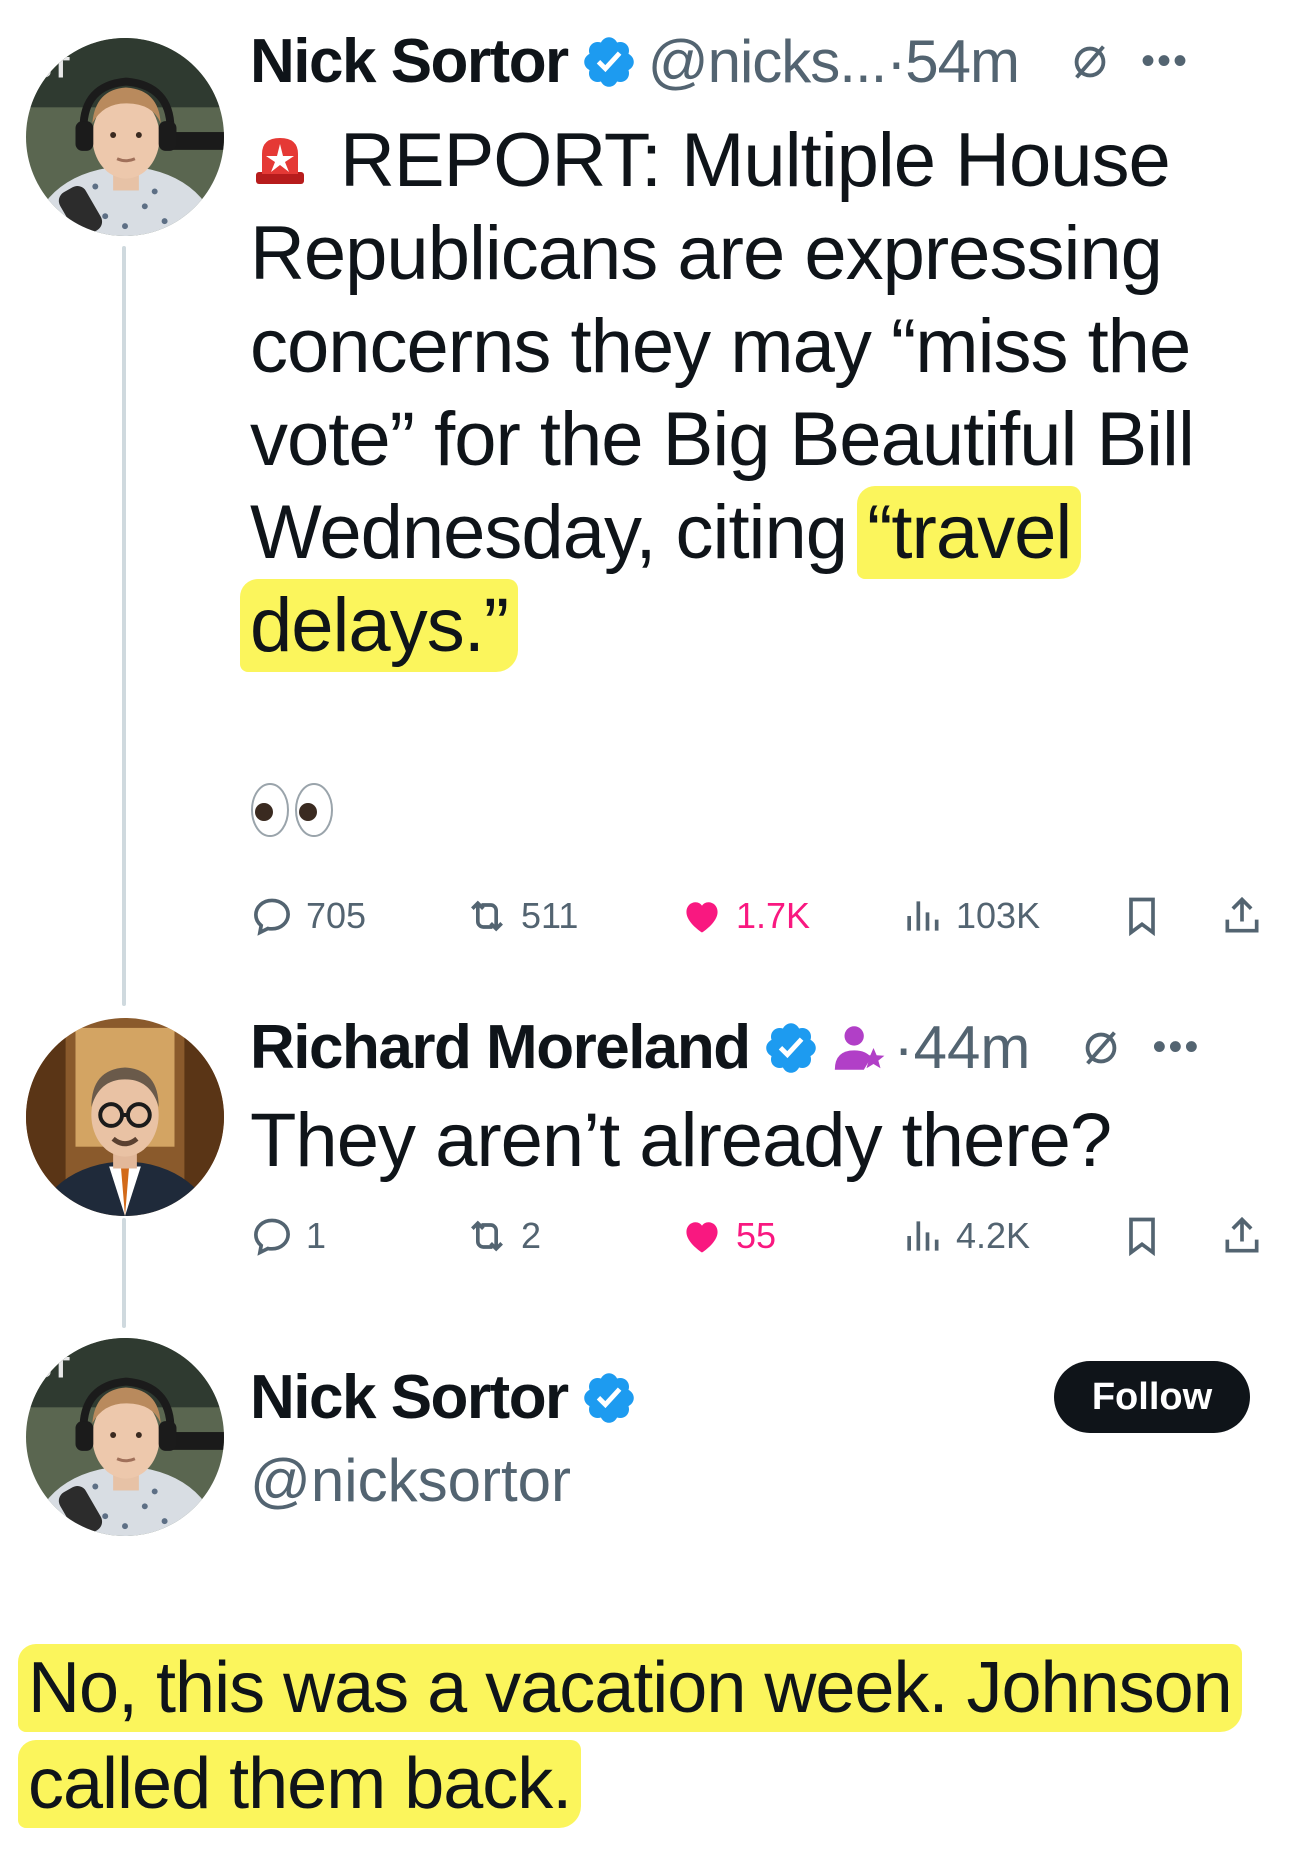  Describe the element at coordinates (859, 1047) in the screenshot. I see `subscriber-badge-icon` at that location.